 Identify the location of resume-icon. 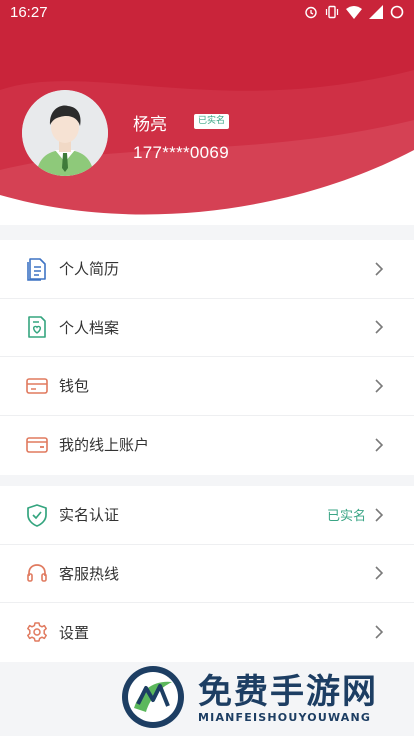
(37, 269).